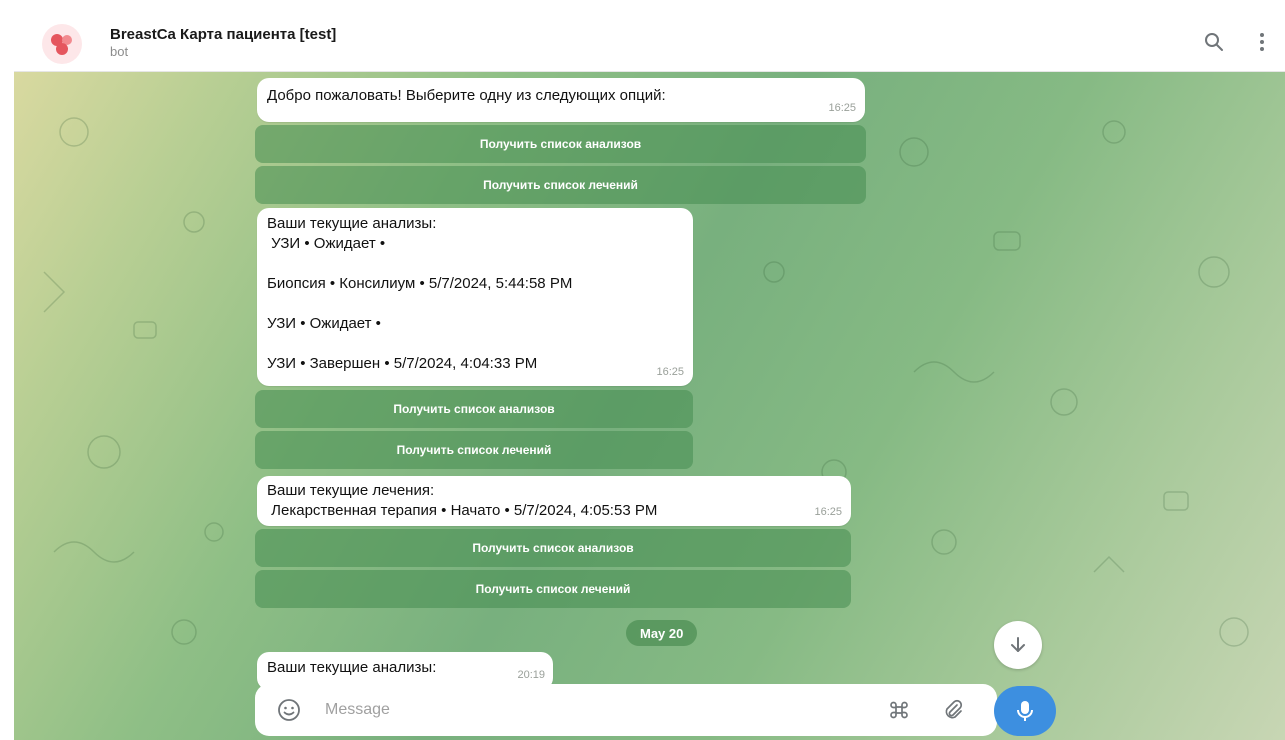  What do you see at coordinates (899, 710) in the screenshot?
I see `command-icon` at bounding box center [899, 710].